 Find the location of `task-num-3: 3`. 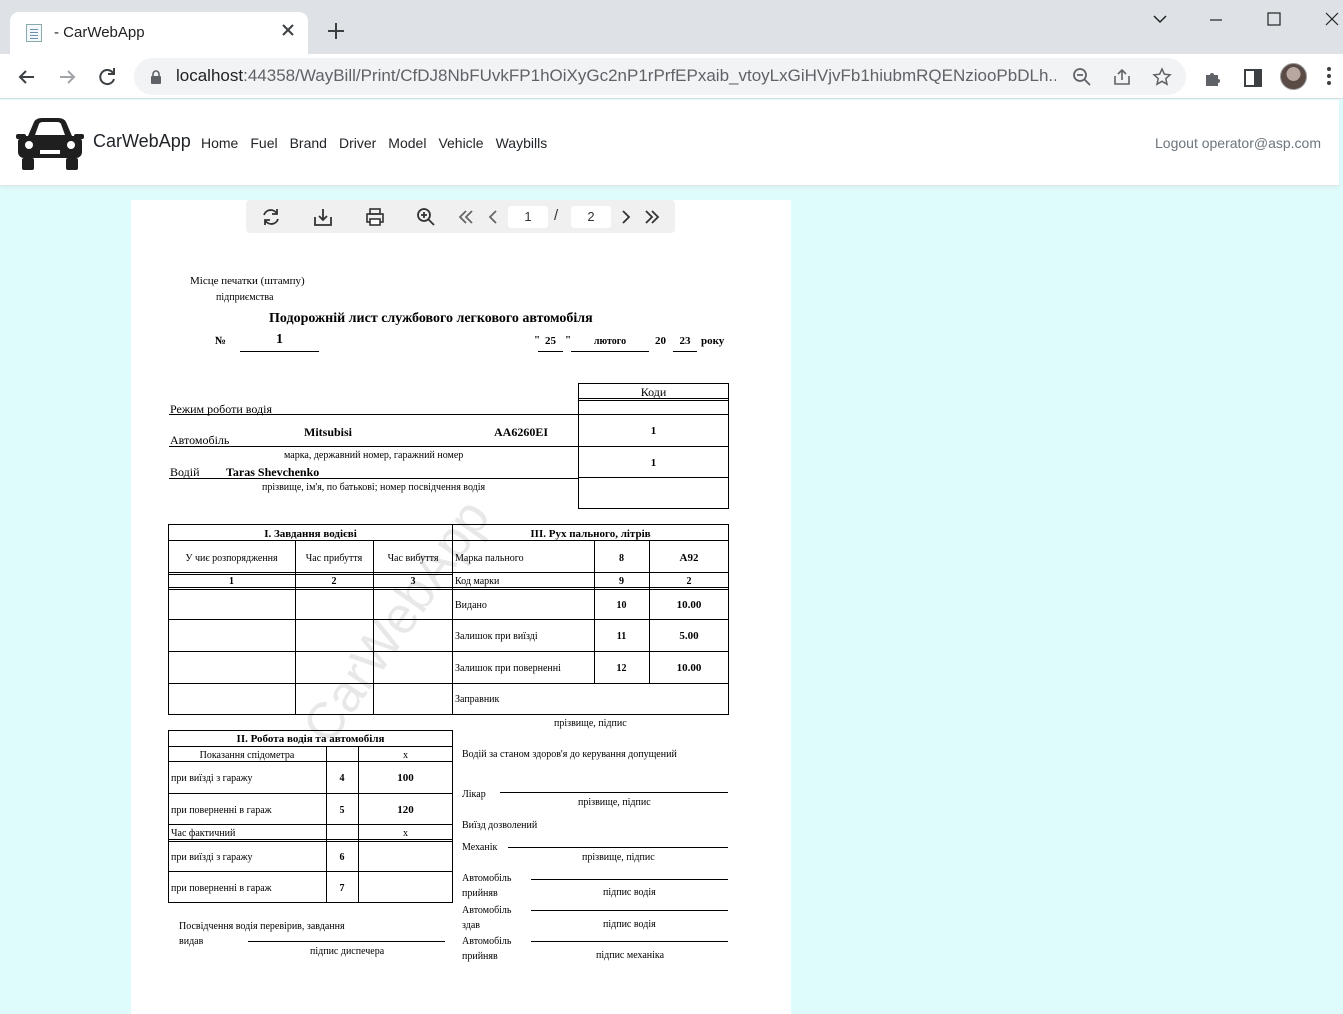

task-num-3: 3 is located at coordinates (413, 581).